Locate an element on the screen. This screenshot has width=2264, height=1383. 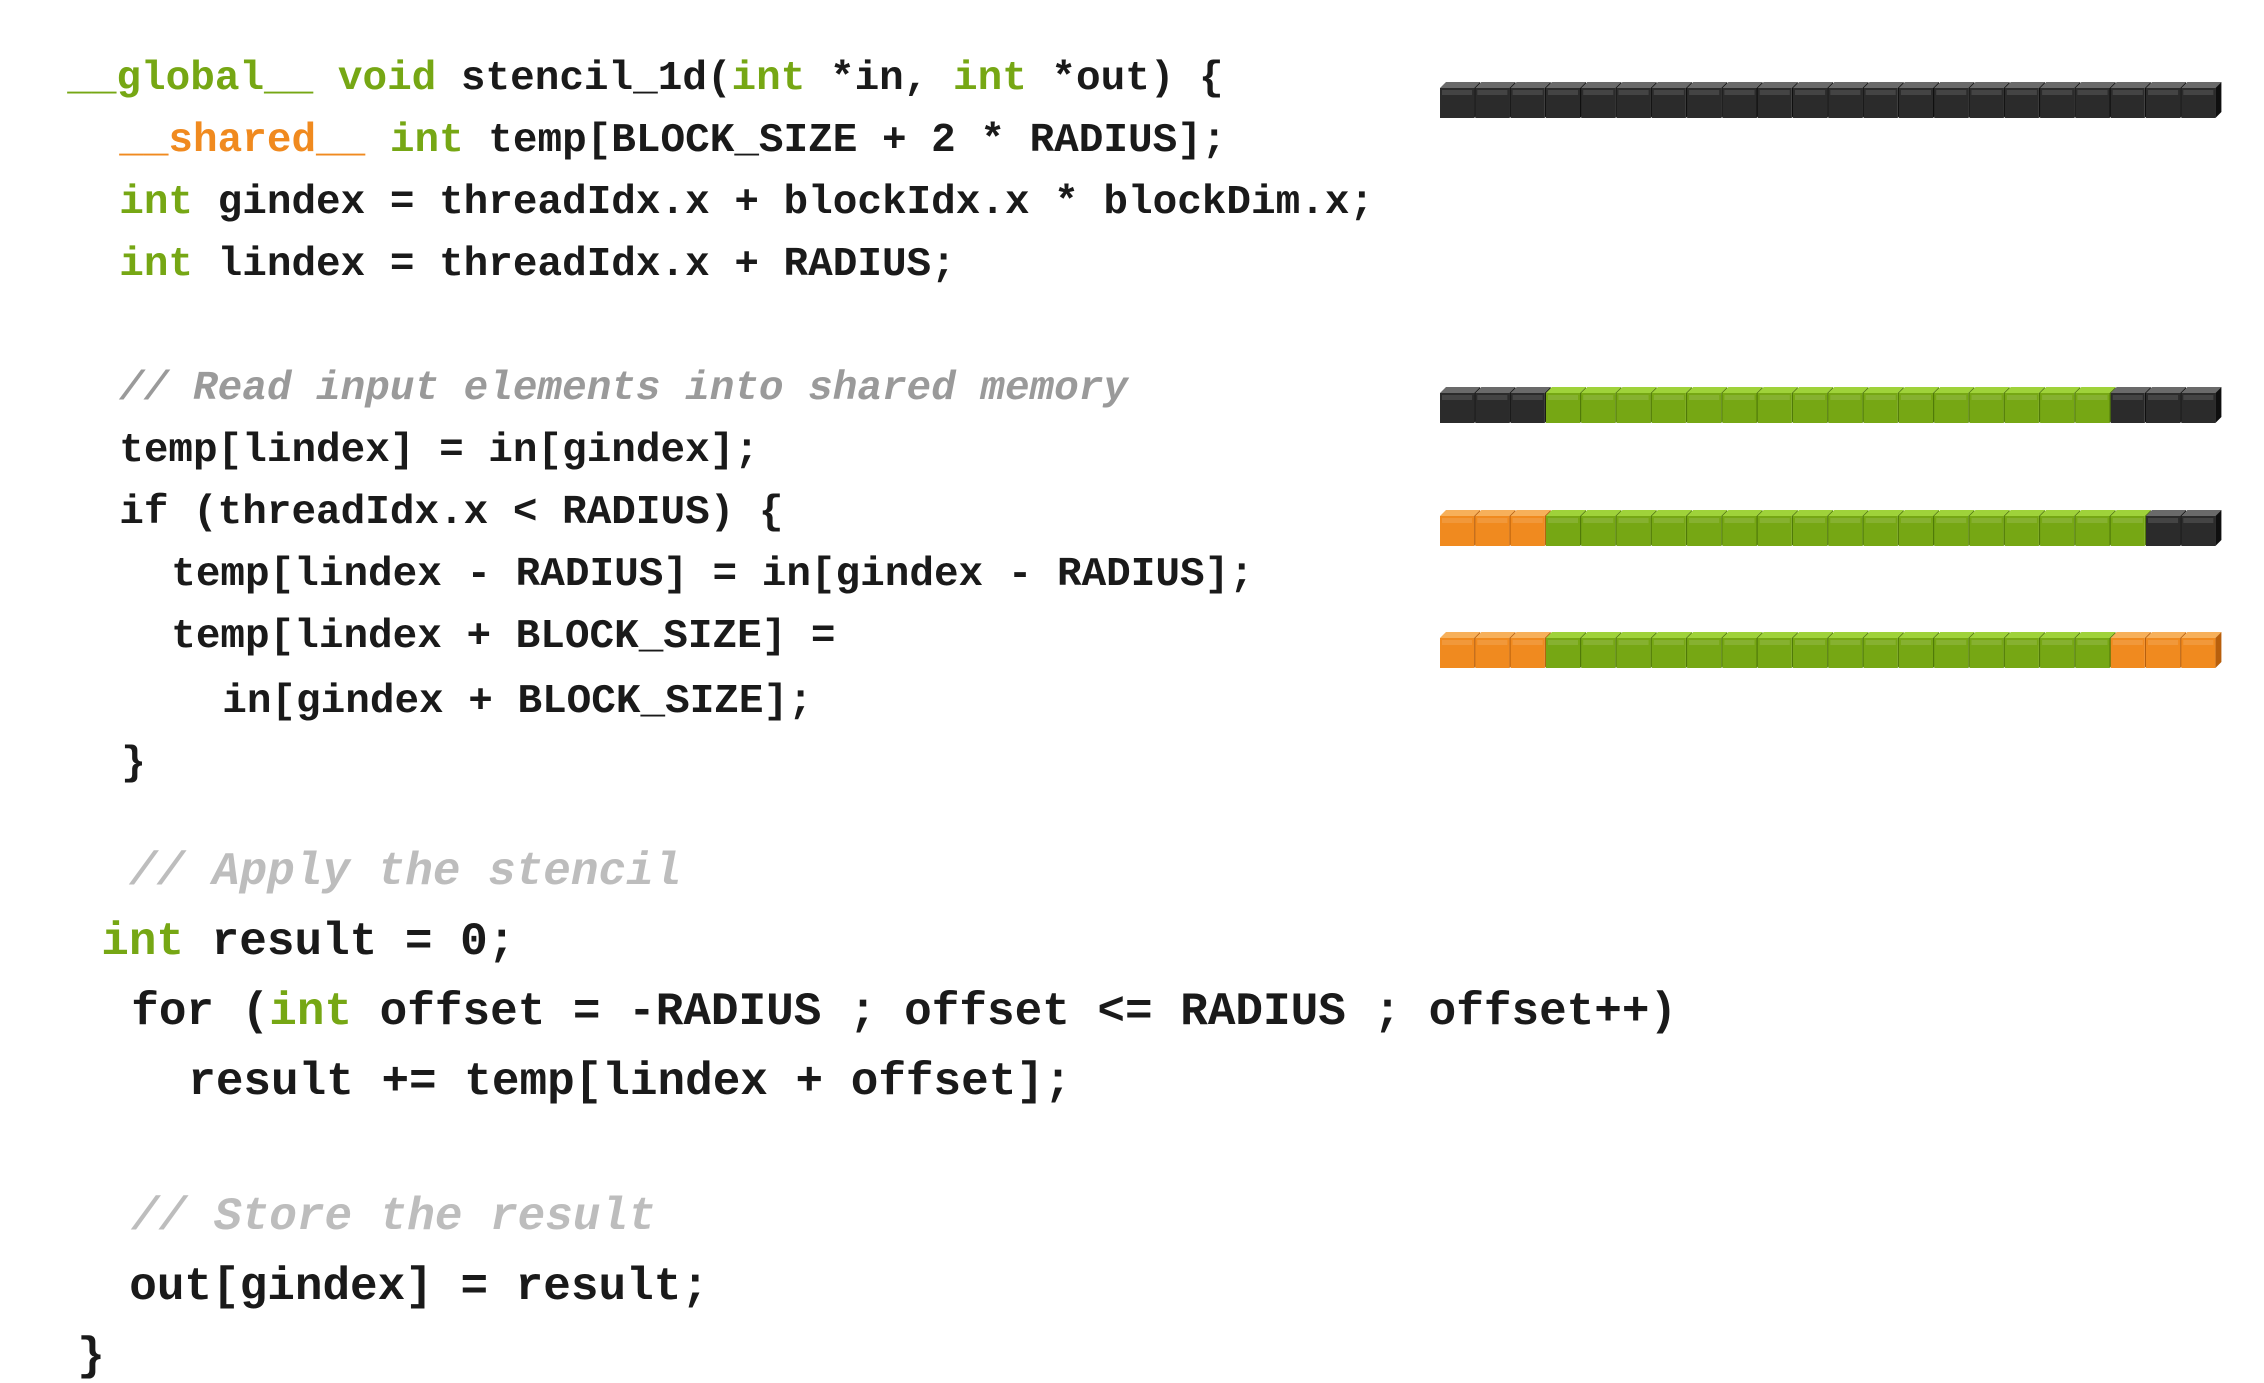
memory-row-read-input is located at coordinates (1840, 406).